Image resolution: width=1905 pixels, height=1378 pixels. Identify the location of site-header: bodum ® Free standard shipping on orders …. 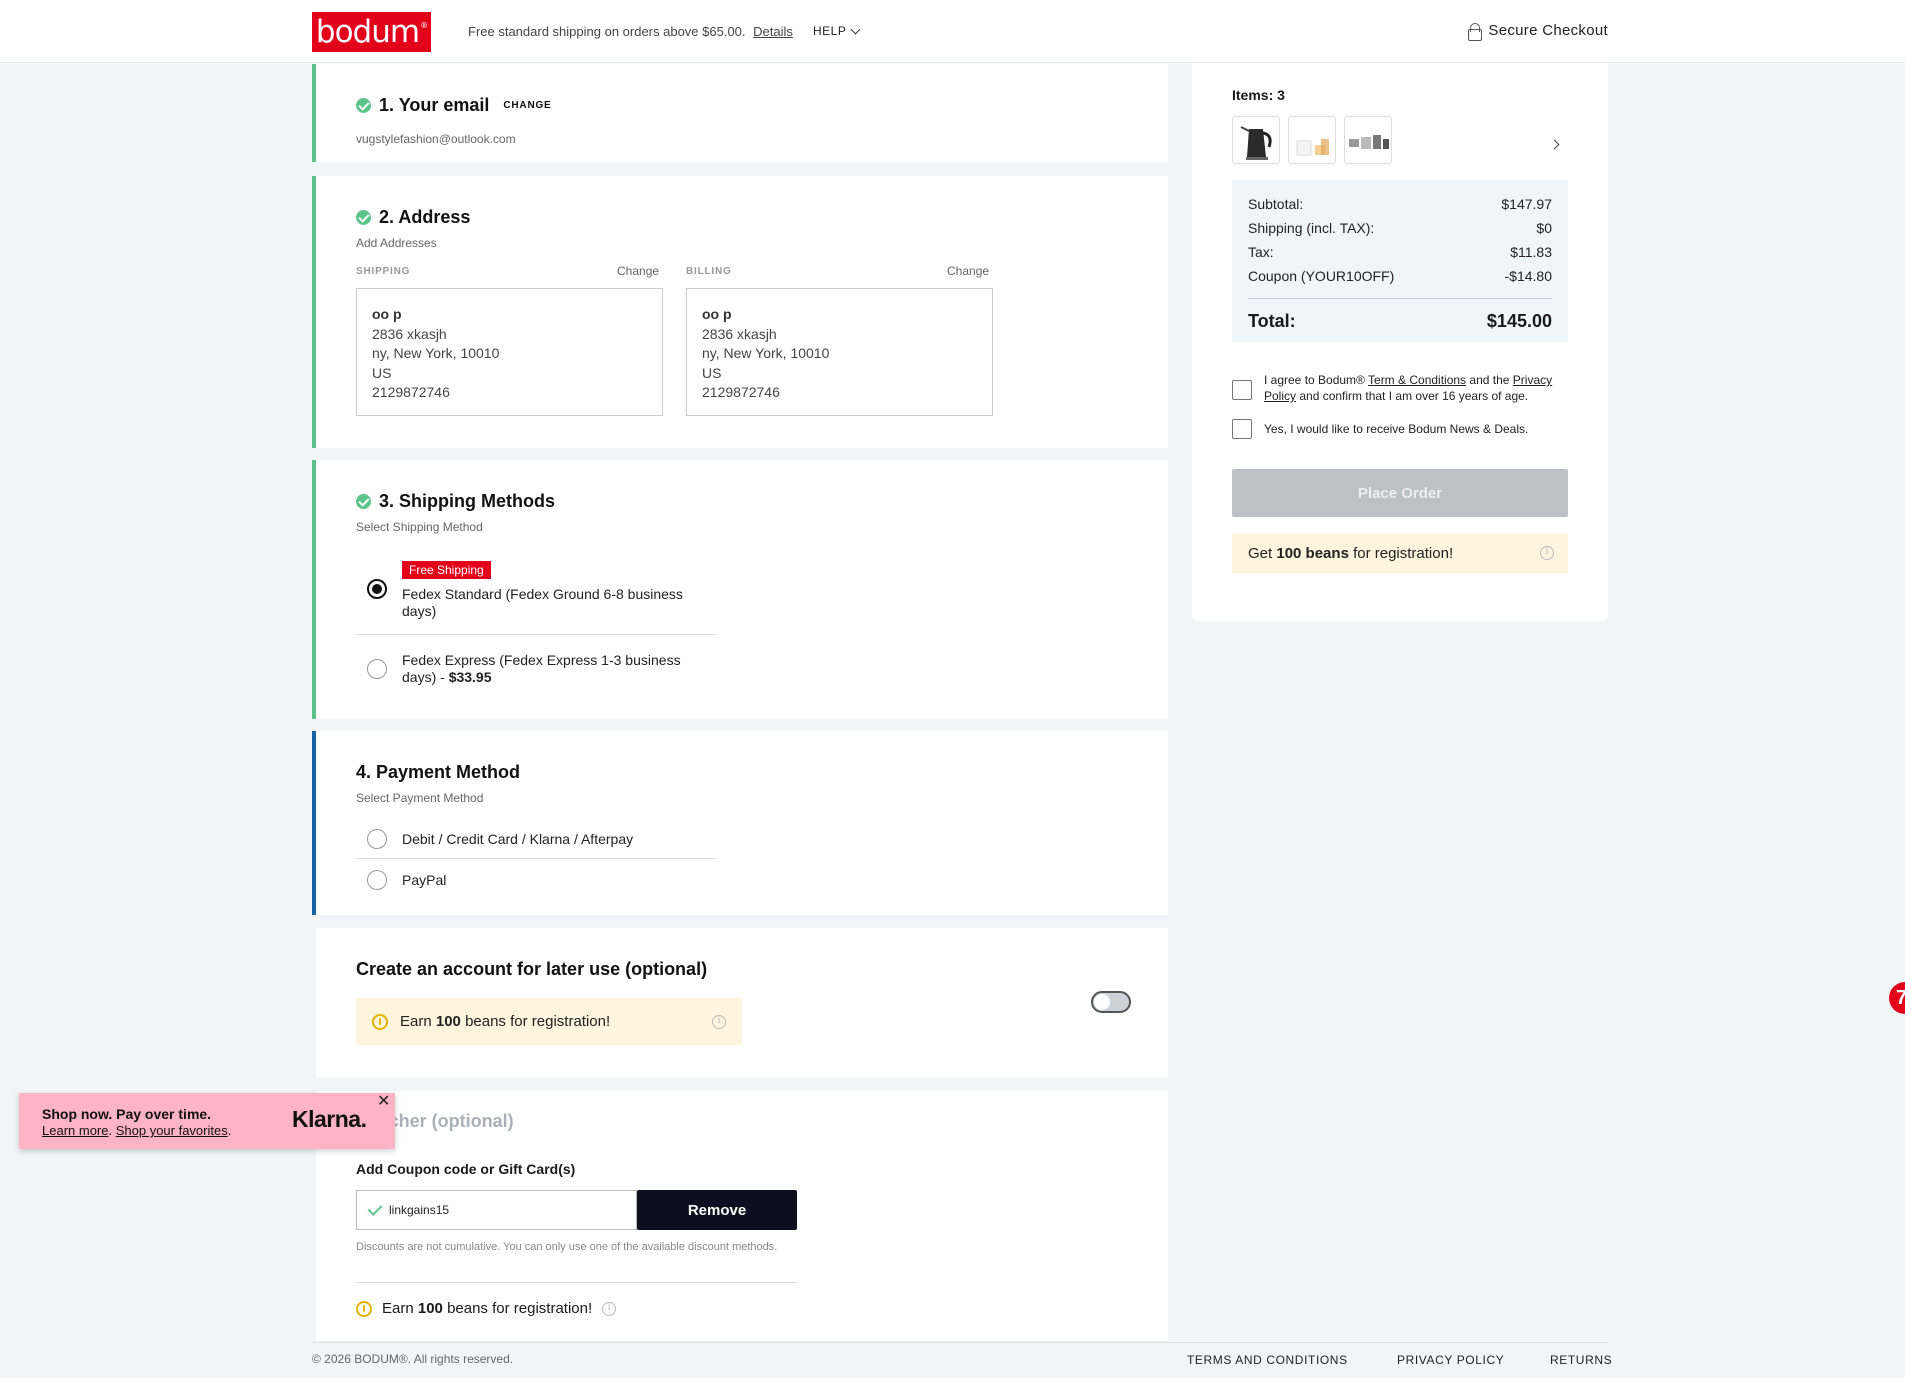
(952, 31).